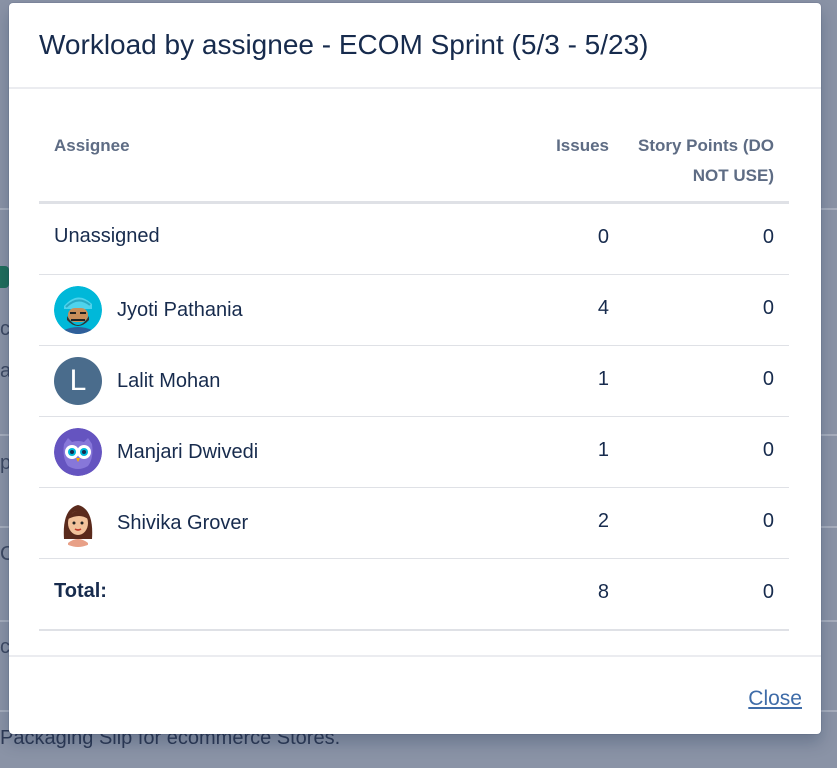  I want to click on table-row-total: Total: 8 0, so click(414, 595).